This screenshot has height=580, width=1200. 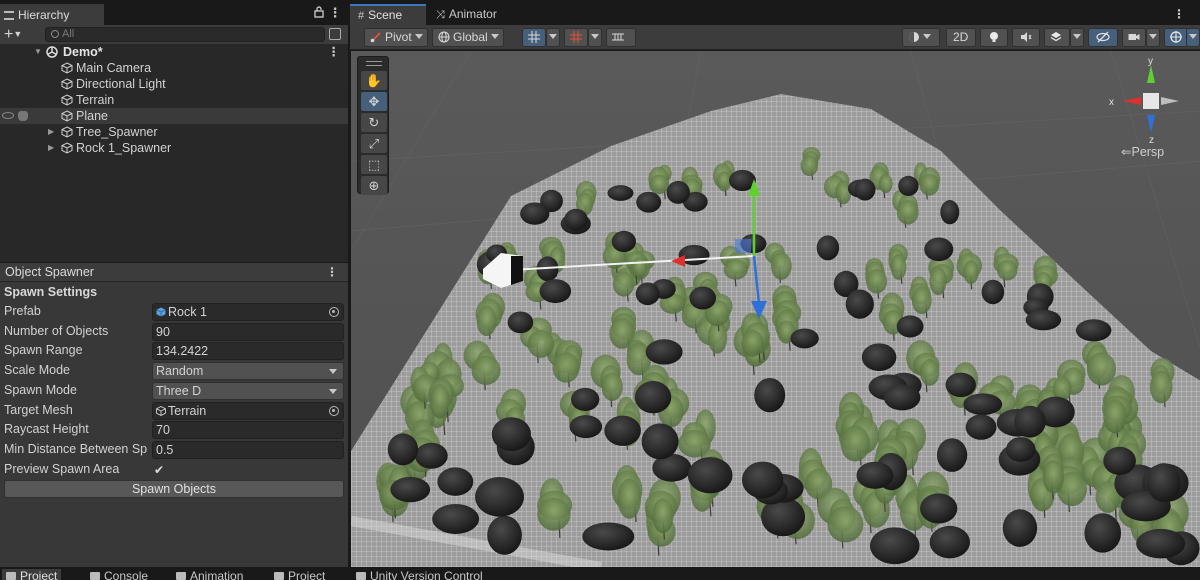 What do you see at coordinates (248, 371) in the screenshot?
I see `scale-mode-dropdown: Random` at bounding box center [248, 371].